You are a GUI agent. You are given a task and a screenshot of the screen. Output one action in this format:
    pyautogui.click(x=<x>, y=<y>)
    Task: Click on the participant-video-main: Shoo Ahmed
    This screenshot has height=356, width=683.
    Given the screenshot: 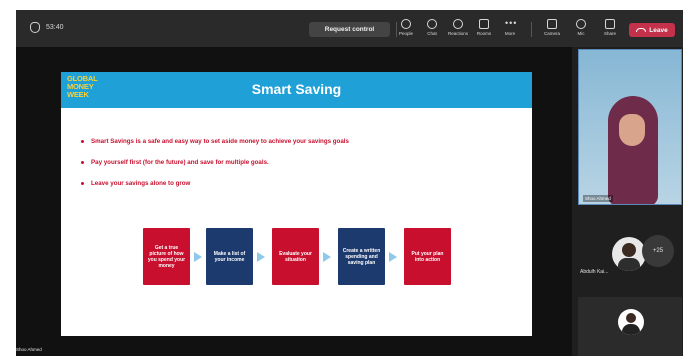 What is the action you would take?
    pyautogui.click(x=630, y=127)
    